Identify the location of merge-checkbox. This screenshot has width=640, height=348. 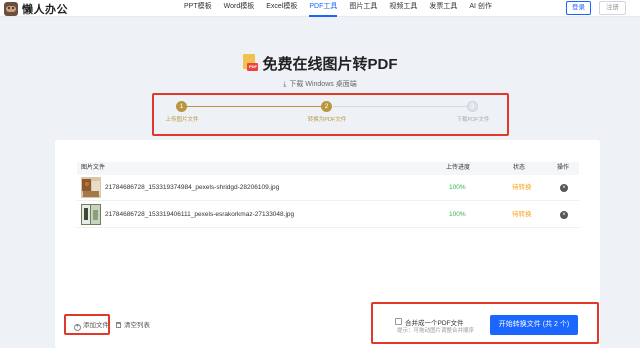
(398, 321).